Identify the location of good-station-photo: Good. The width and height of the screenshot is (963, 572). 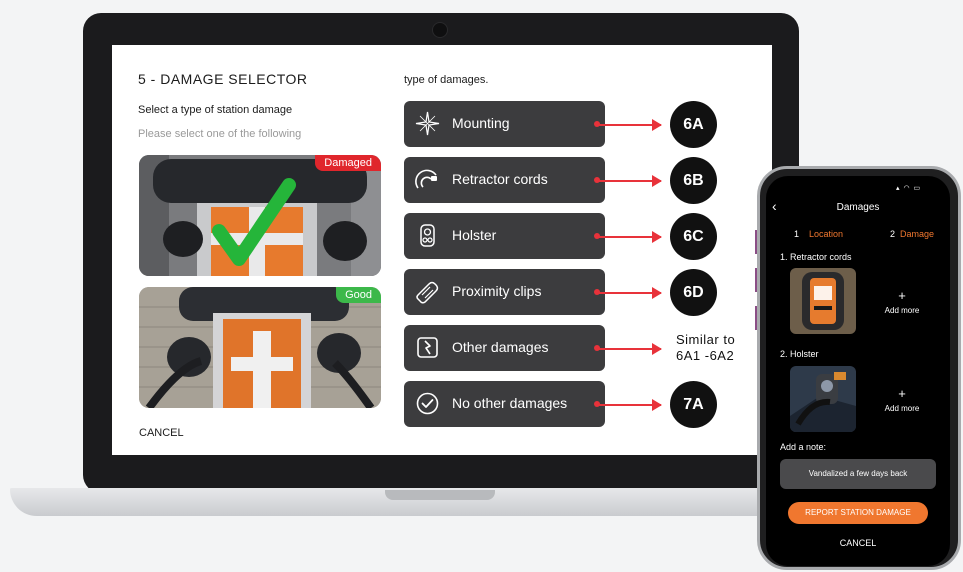
(260, 347).